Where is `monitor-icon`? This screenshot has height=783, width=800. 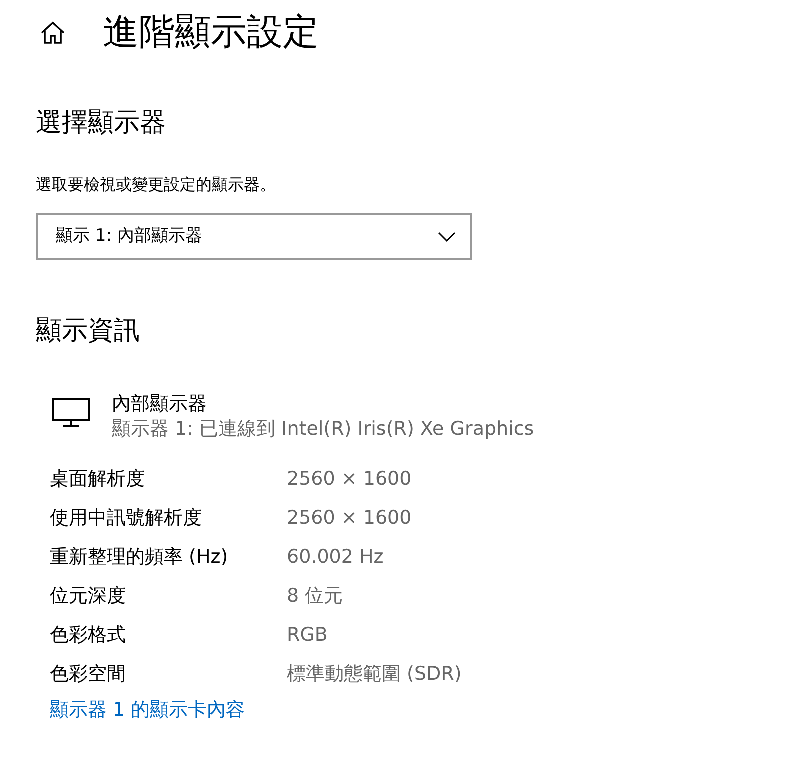
monitor-icon is located at coordinates (71, 413).